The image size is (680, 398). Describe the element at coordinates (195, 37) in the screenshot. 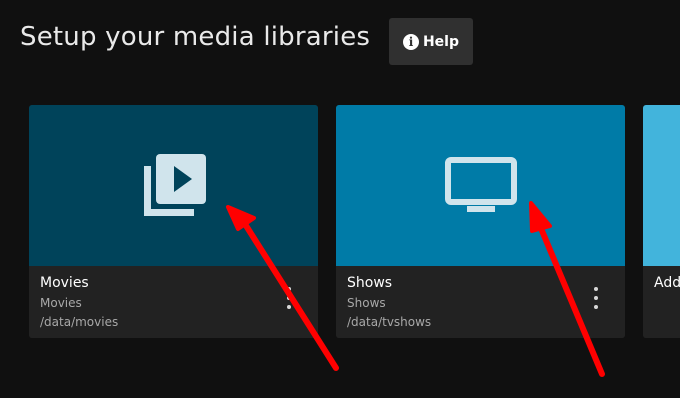

I see `page-title: Setup your media libraries` at that location.